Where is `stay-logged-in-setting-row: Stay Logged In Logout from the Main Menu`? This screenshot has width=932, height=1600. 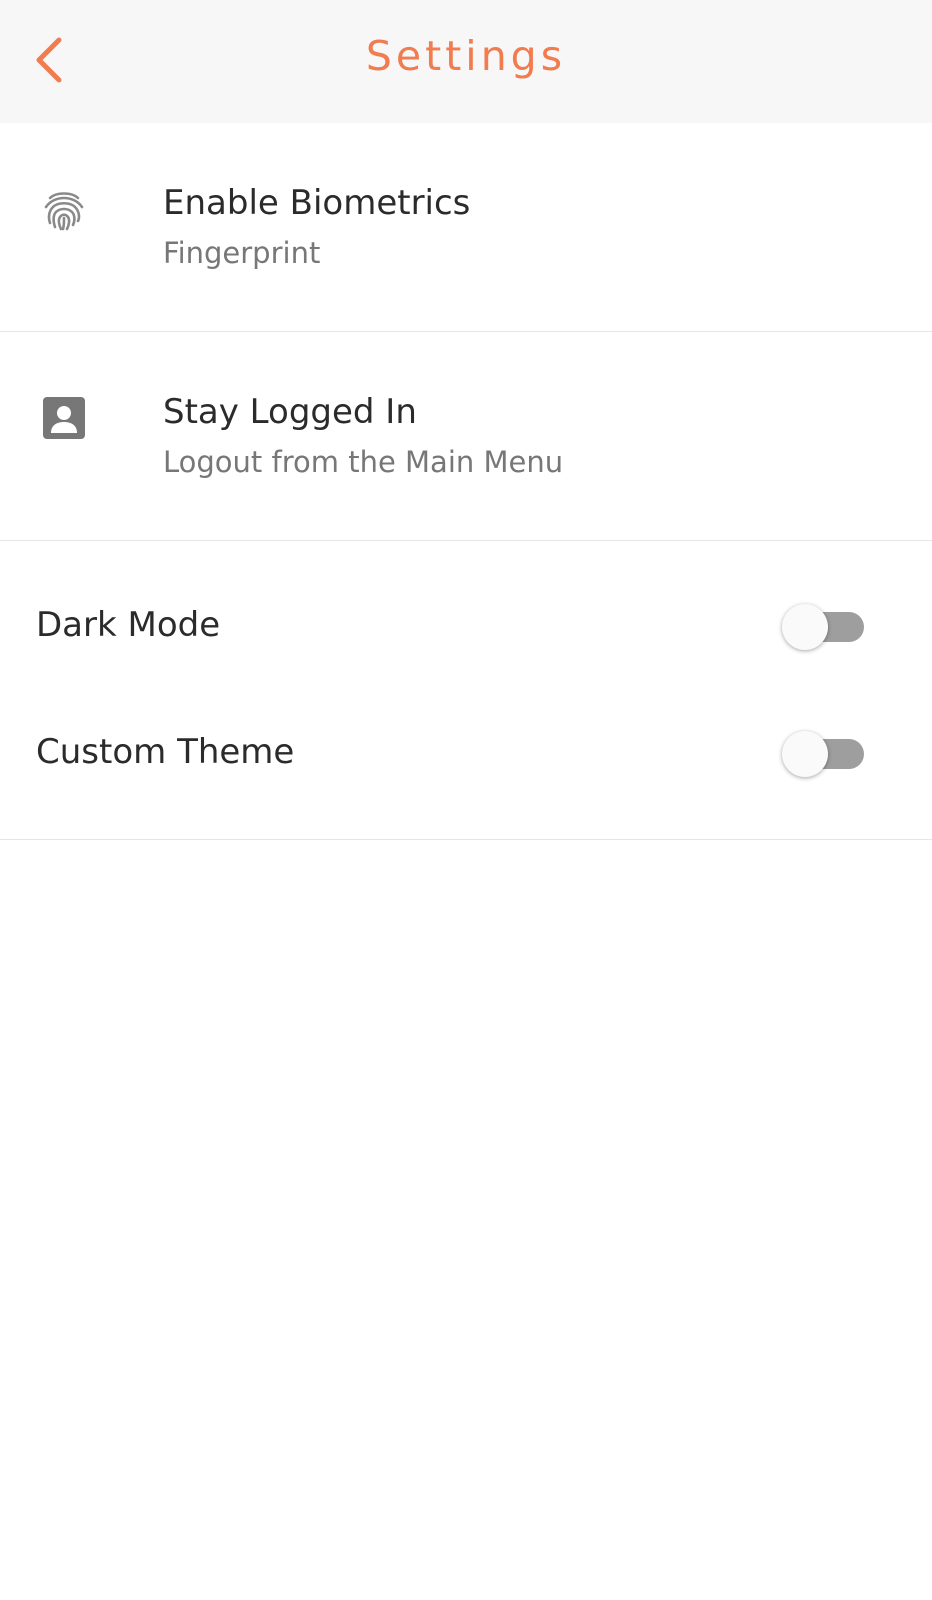
stay-logged-in-setting-row: Stay Logged In Logout from the Main Menu is located at coordinates (466, 436).